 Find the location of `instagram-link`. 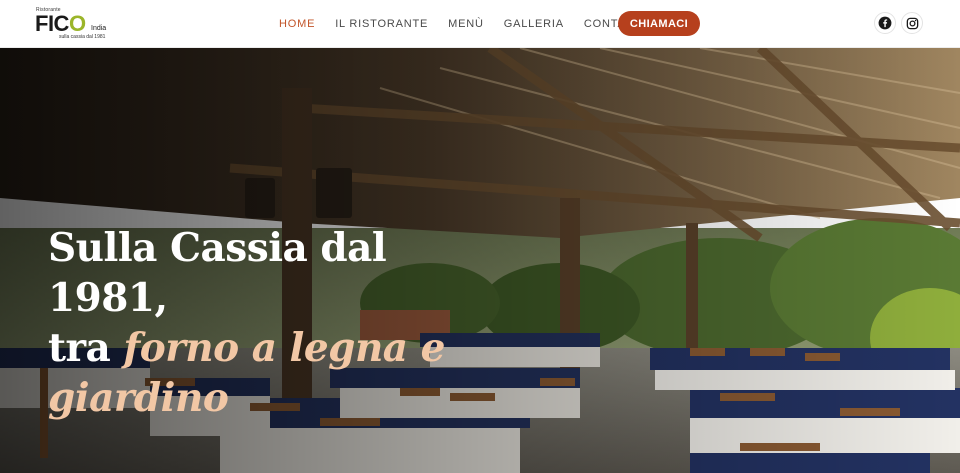

instagram-link is located at coordinates (912, 23).